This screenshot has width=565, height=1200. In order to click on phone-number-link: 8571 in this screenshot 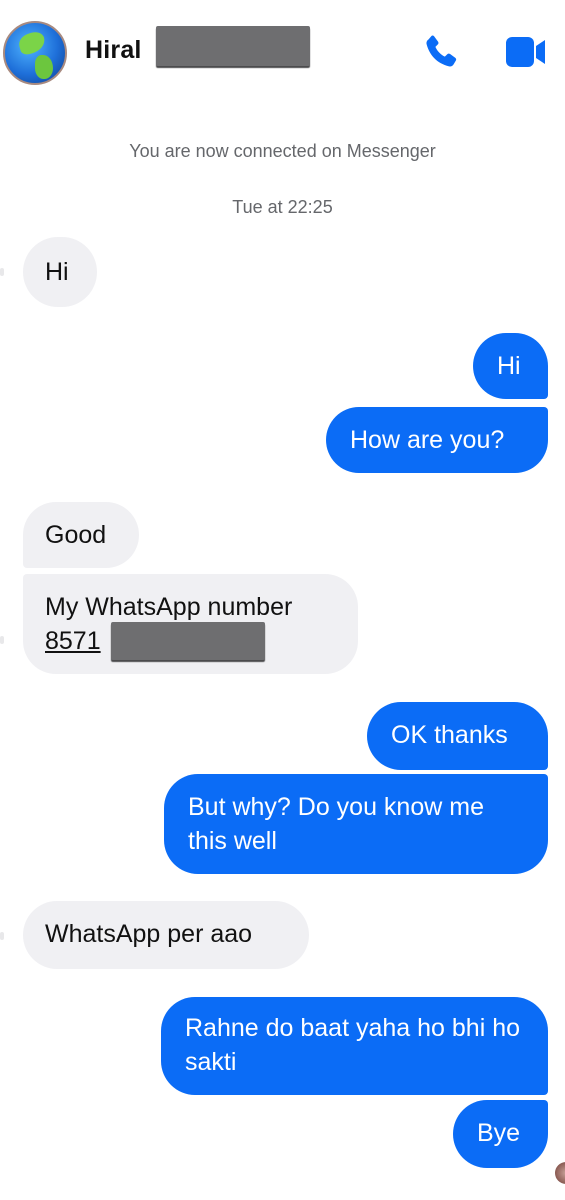, I will do `click(73, 641)`.